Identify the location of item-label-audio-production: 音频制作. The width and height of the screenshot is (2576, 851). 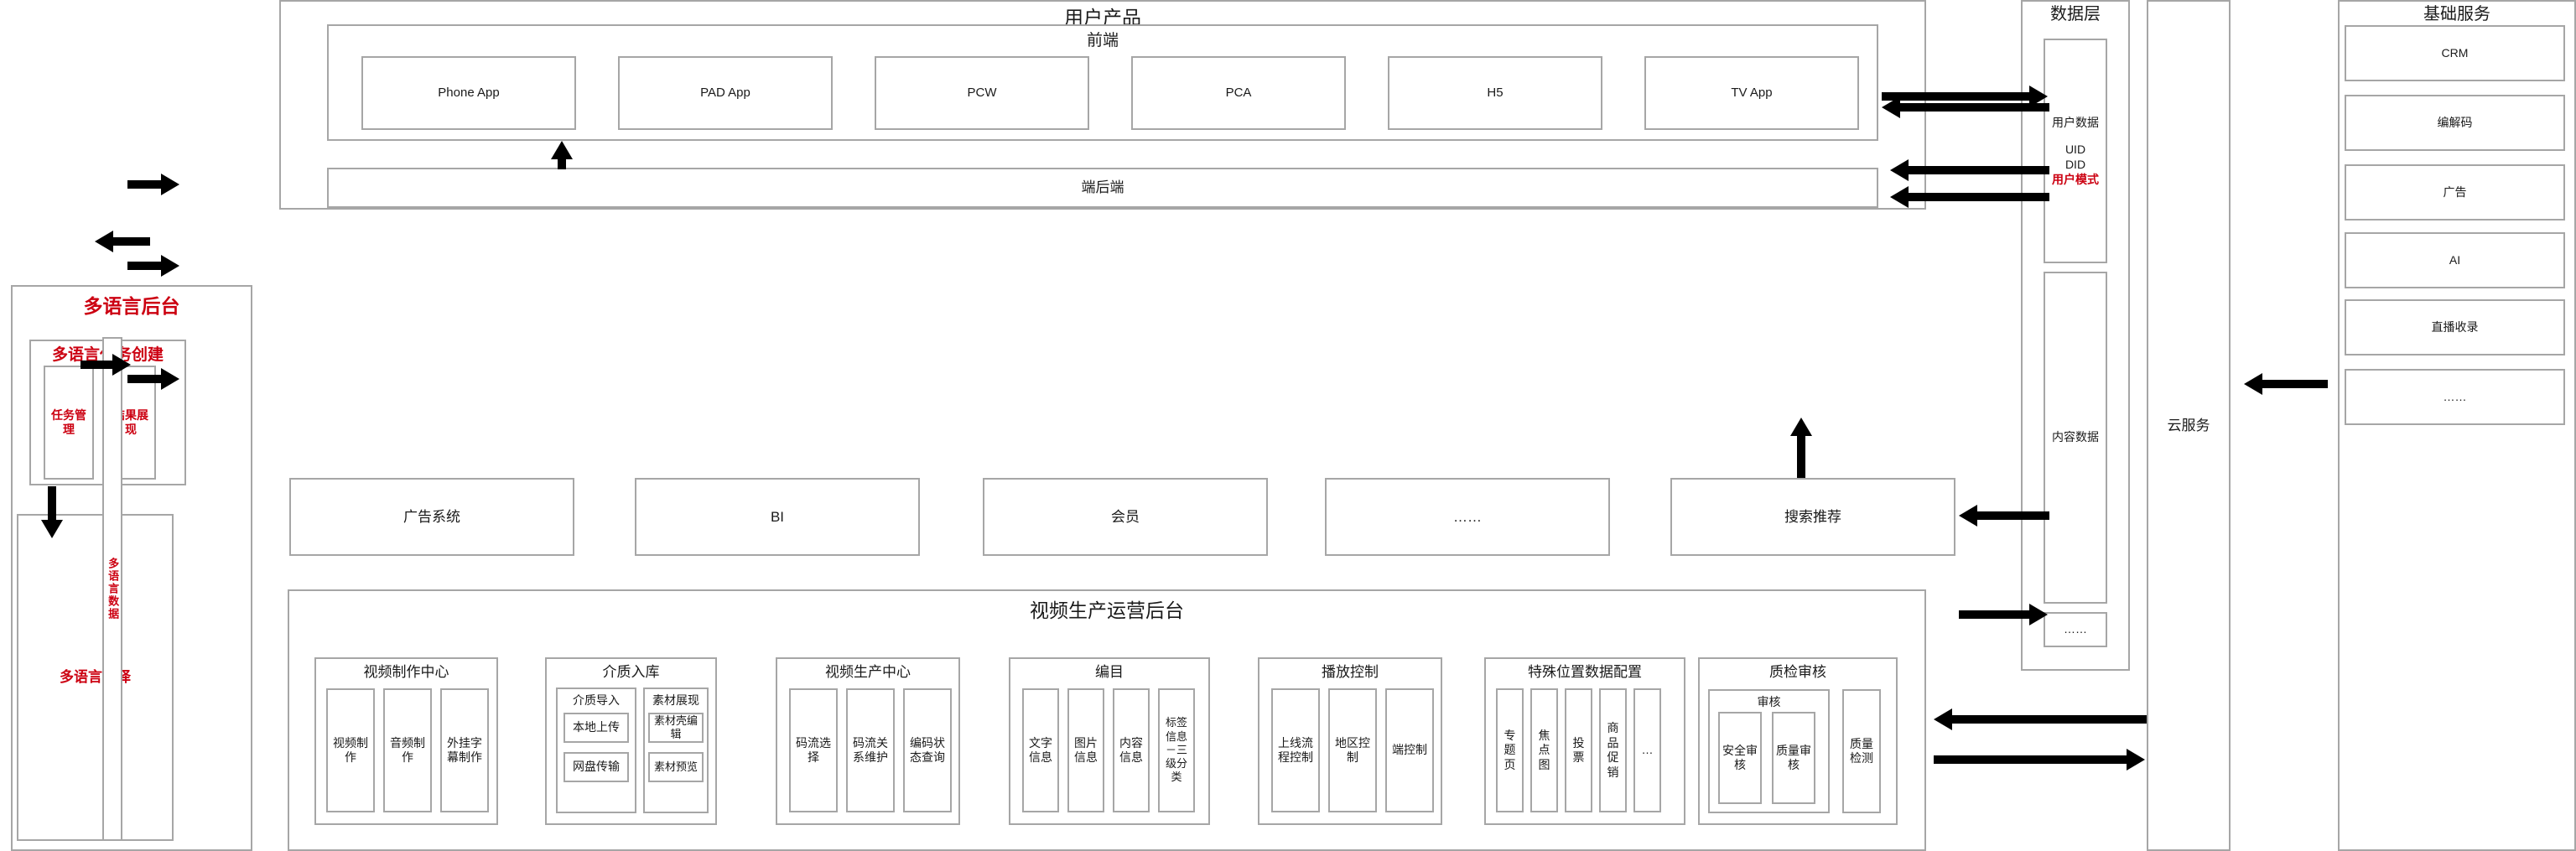
(407, 750).